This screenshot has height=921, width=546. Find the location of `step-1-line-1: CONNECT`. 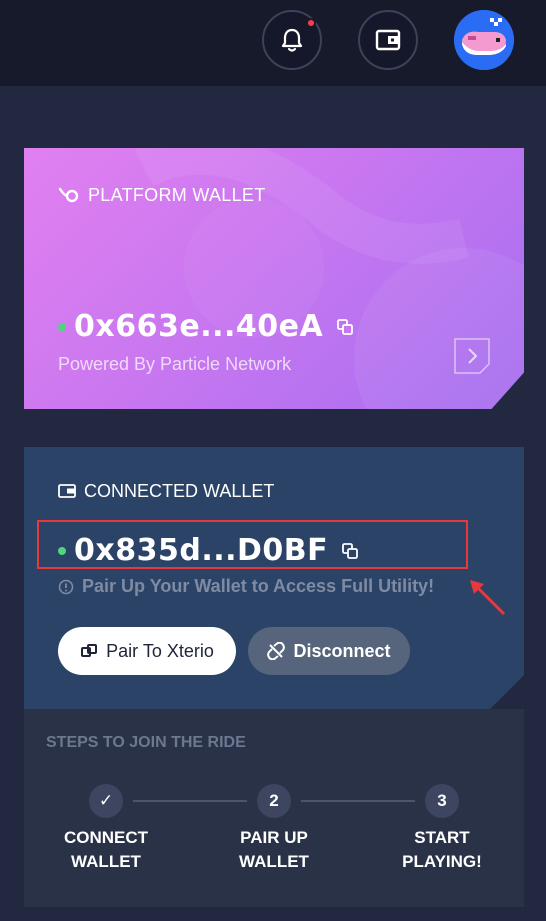

step-1-line-1: CONNECT is located at coordinates (106, 837).